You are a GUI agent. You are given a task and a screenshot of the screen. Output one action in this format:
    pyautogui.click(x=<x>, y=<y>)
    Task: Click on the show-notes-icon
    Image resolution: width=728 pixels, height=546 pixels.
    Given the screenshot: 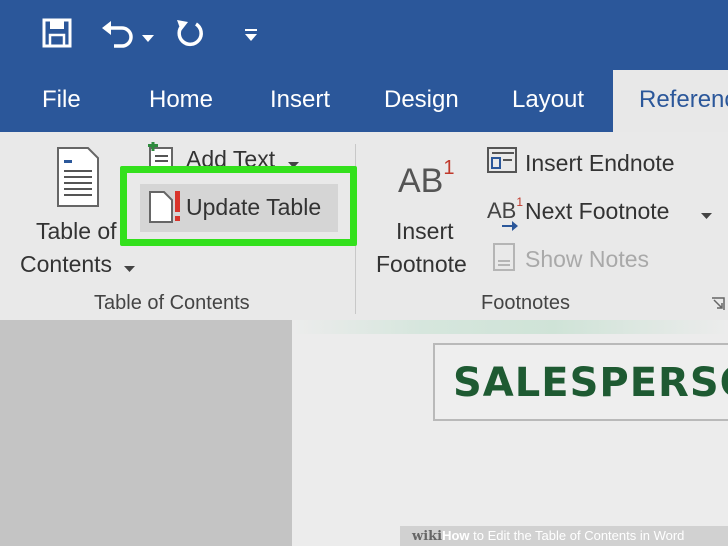 What is the action you would take?
    pyautogui.click(x=504, y=257)
    